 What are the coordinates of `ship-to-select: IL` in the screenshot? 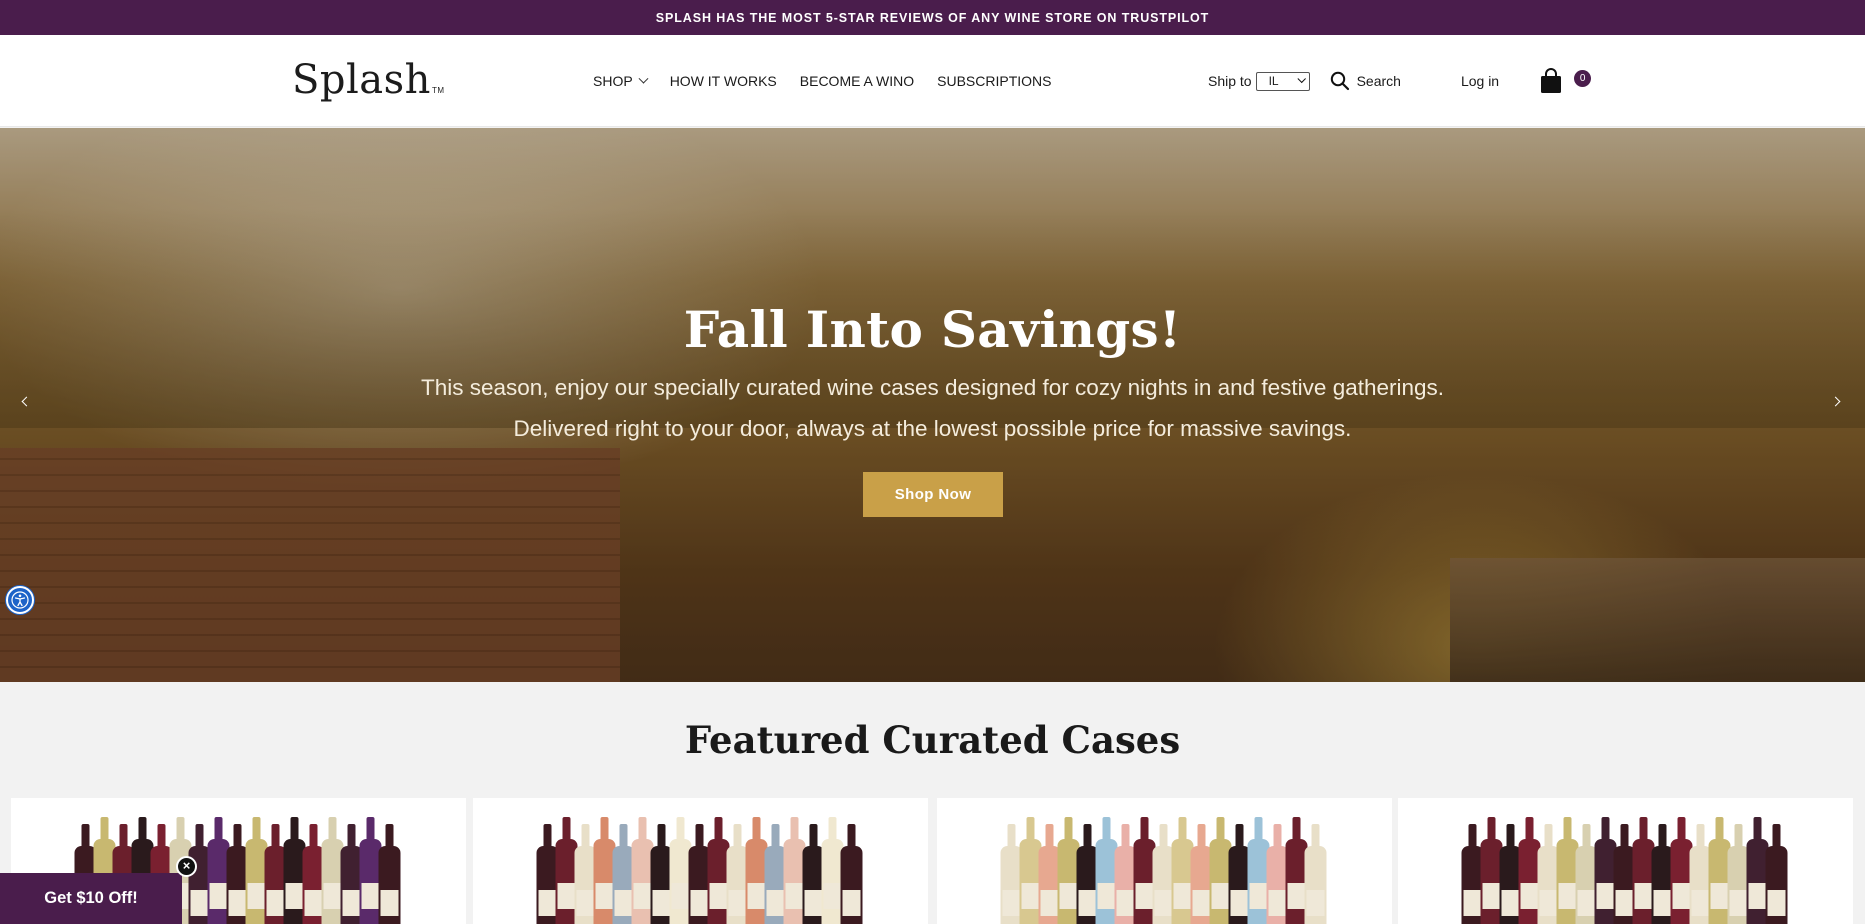 It's located at (1282, 81).